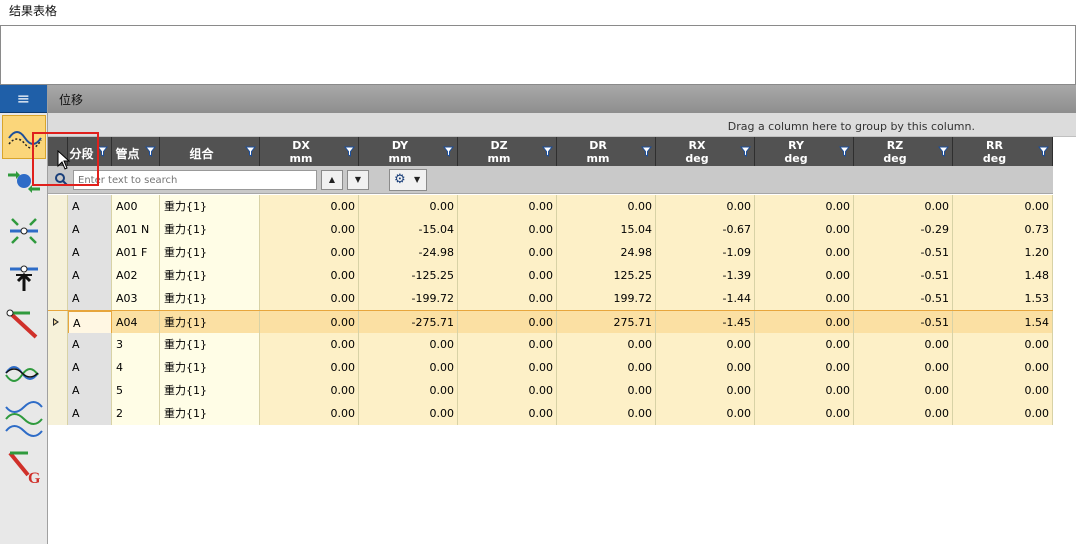  What do you see at coordinates (136, 151) in the screenshot?
I see `column-header-node: 管点` at bounding box center [136, 151].